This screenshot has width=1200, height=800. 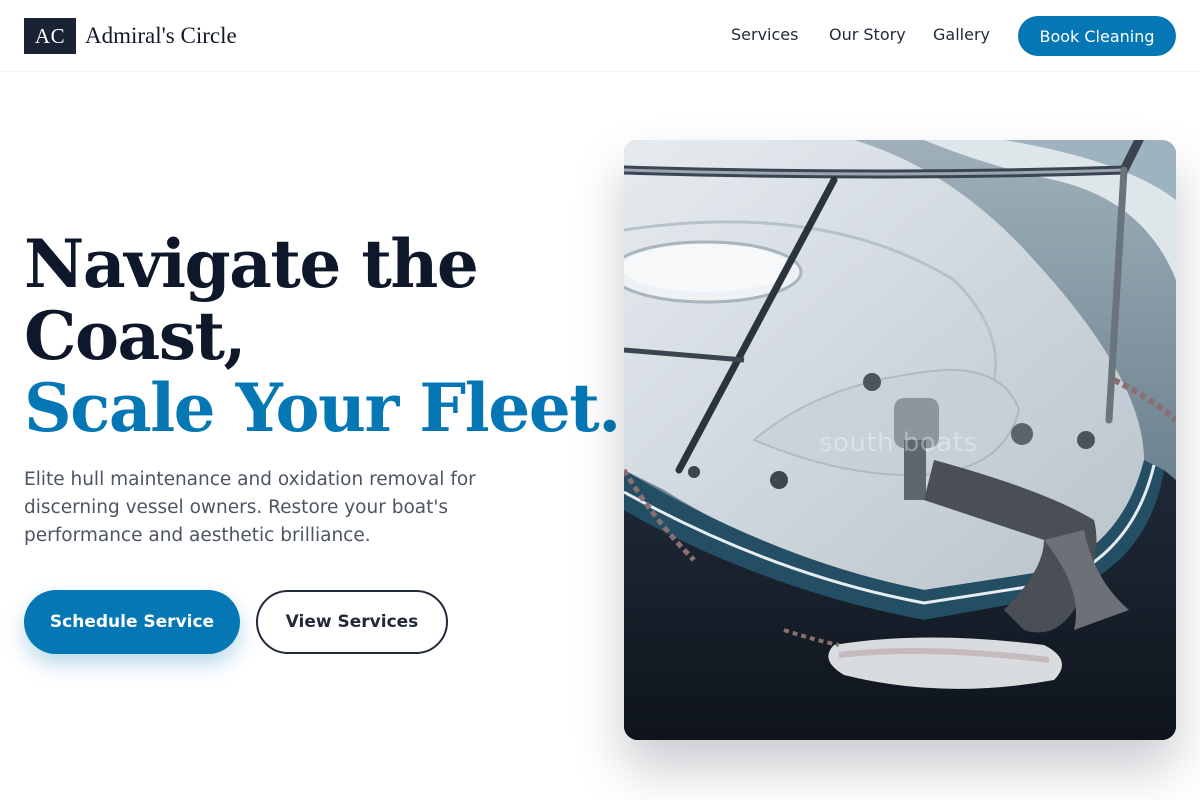 What do you see at coordinates (322, 336) in the screenshot?
I see `hero-headline: Navigate the Coast, Scale Your Fleet.` at bounding box center [322, 336].